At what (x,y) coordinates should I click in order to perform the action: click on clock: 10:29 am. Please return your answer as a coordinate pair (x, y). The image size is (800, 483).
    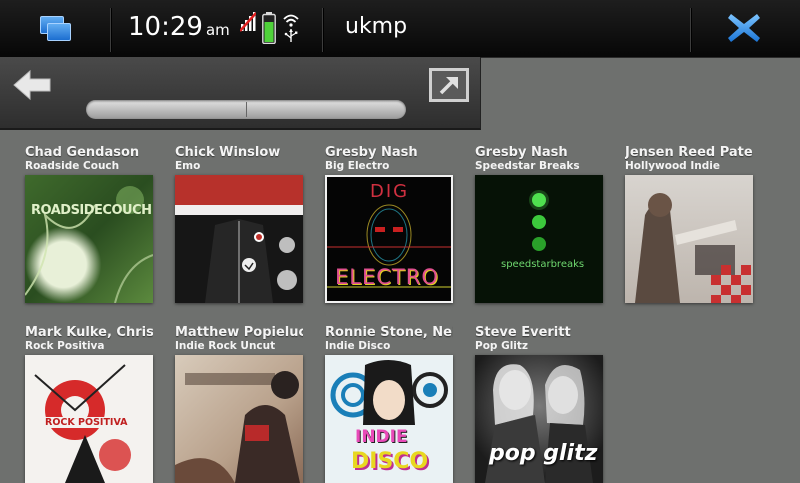
    Looking at the image, I should click on (179, 27).